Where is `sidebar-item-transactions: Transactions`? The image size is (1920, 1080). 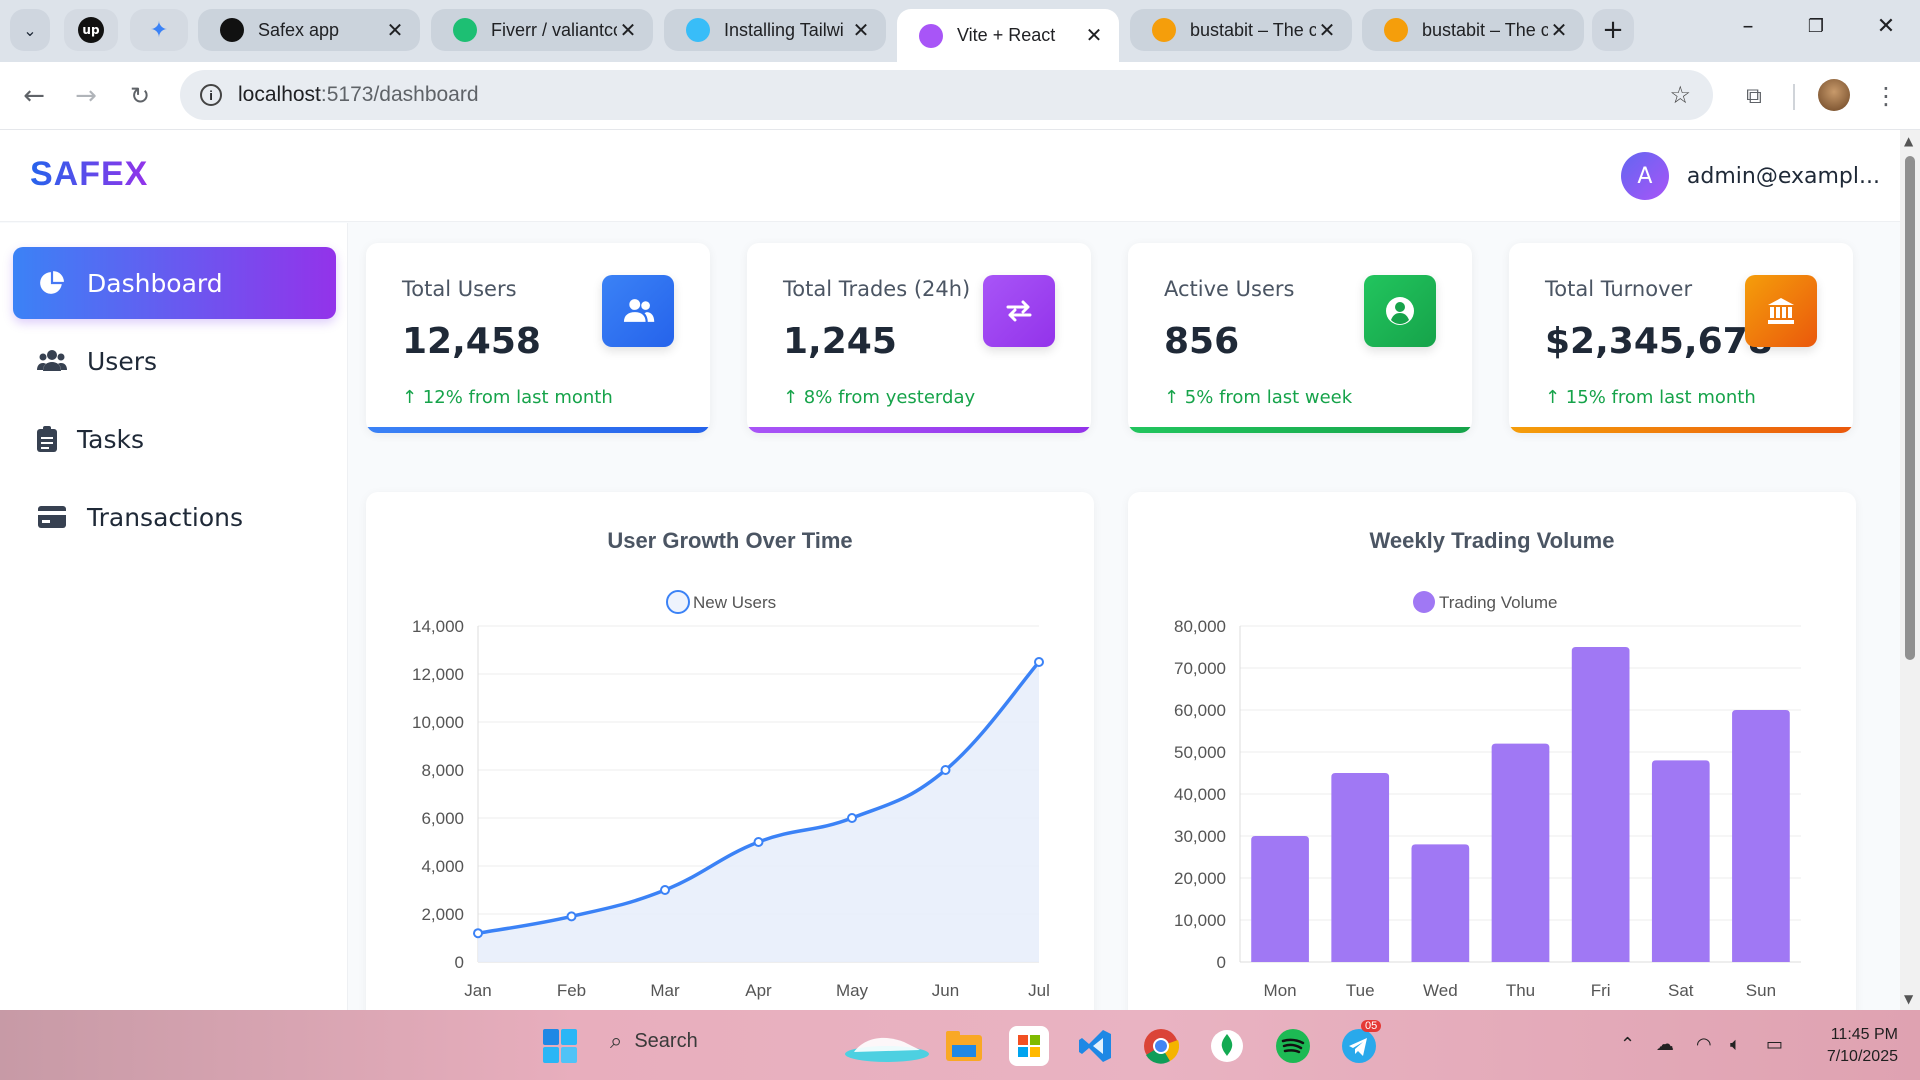 sidebar-item-transactions: Transactions is located at coordinates (174, 517).